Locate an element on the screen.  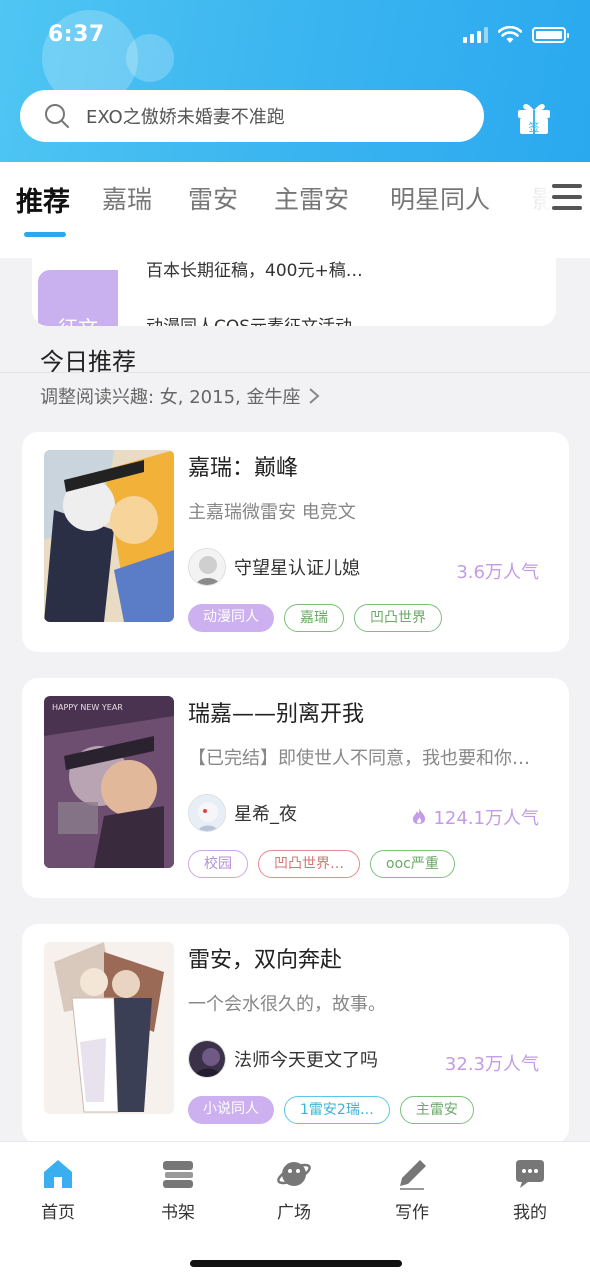
tab-celebrity-fanfic: 明星同人 is located at coordinates (440, 198).